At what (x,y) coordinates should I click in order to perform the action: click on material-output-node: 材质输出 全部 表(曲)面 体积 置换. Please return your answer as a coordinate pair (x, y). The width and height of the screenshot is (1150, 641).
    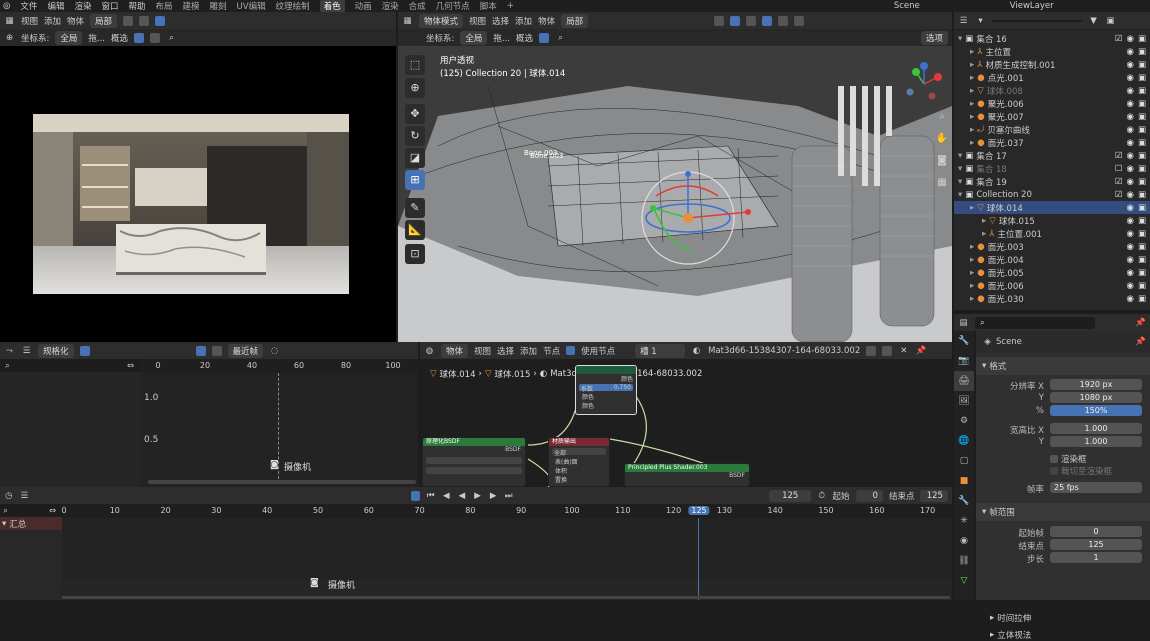
    Looking at the image, I should click on (579, 462).